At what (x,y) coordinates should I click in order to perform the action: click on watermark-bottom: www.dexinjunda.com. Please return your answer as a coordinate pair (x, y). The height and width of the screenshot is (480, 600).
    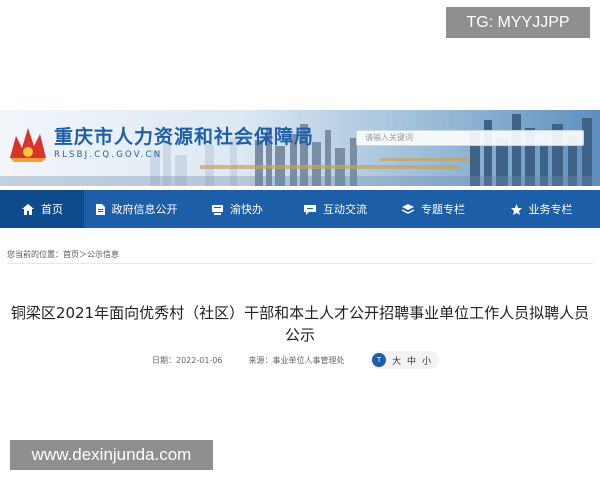
    Looking at the image, I should click on (111, 455).